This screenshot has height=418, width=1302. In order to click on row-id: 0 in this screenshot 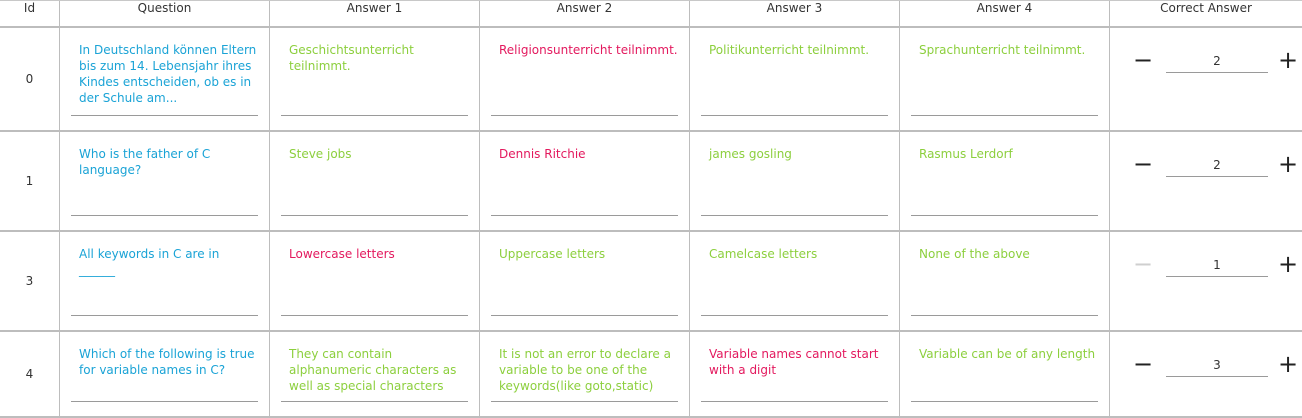, I will do `click(30, 80)`.